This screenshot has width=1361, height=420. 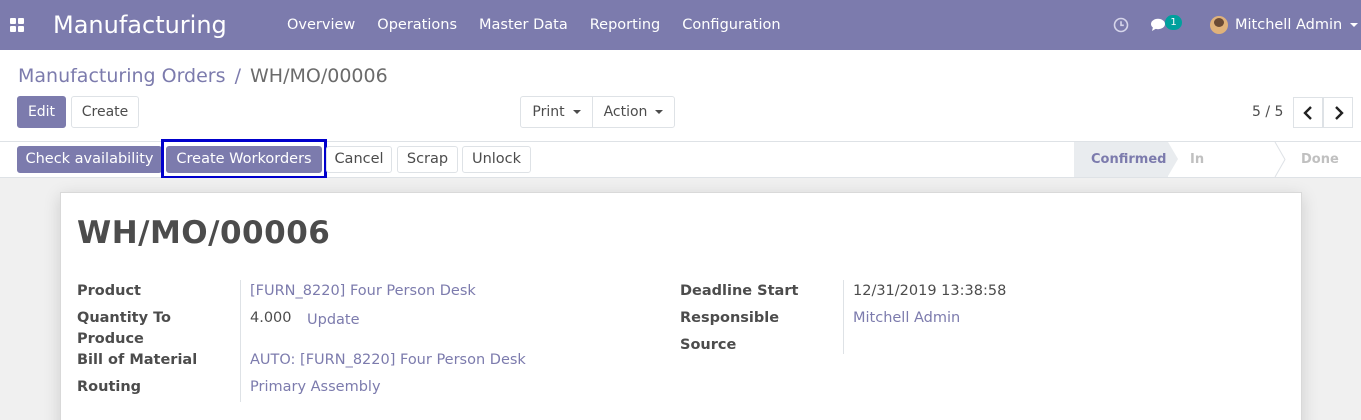 What do you see at coordinates (731, 25) in the screenshot?
I see `menu-configuration: Configuration` at bounding box center [731, 25].